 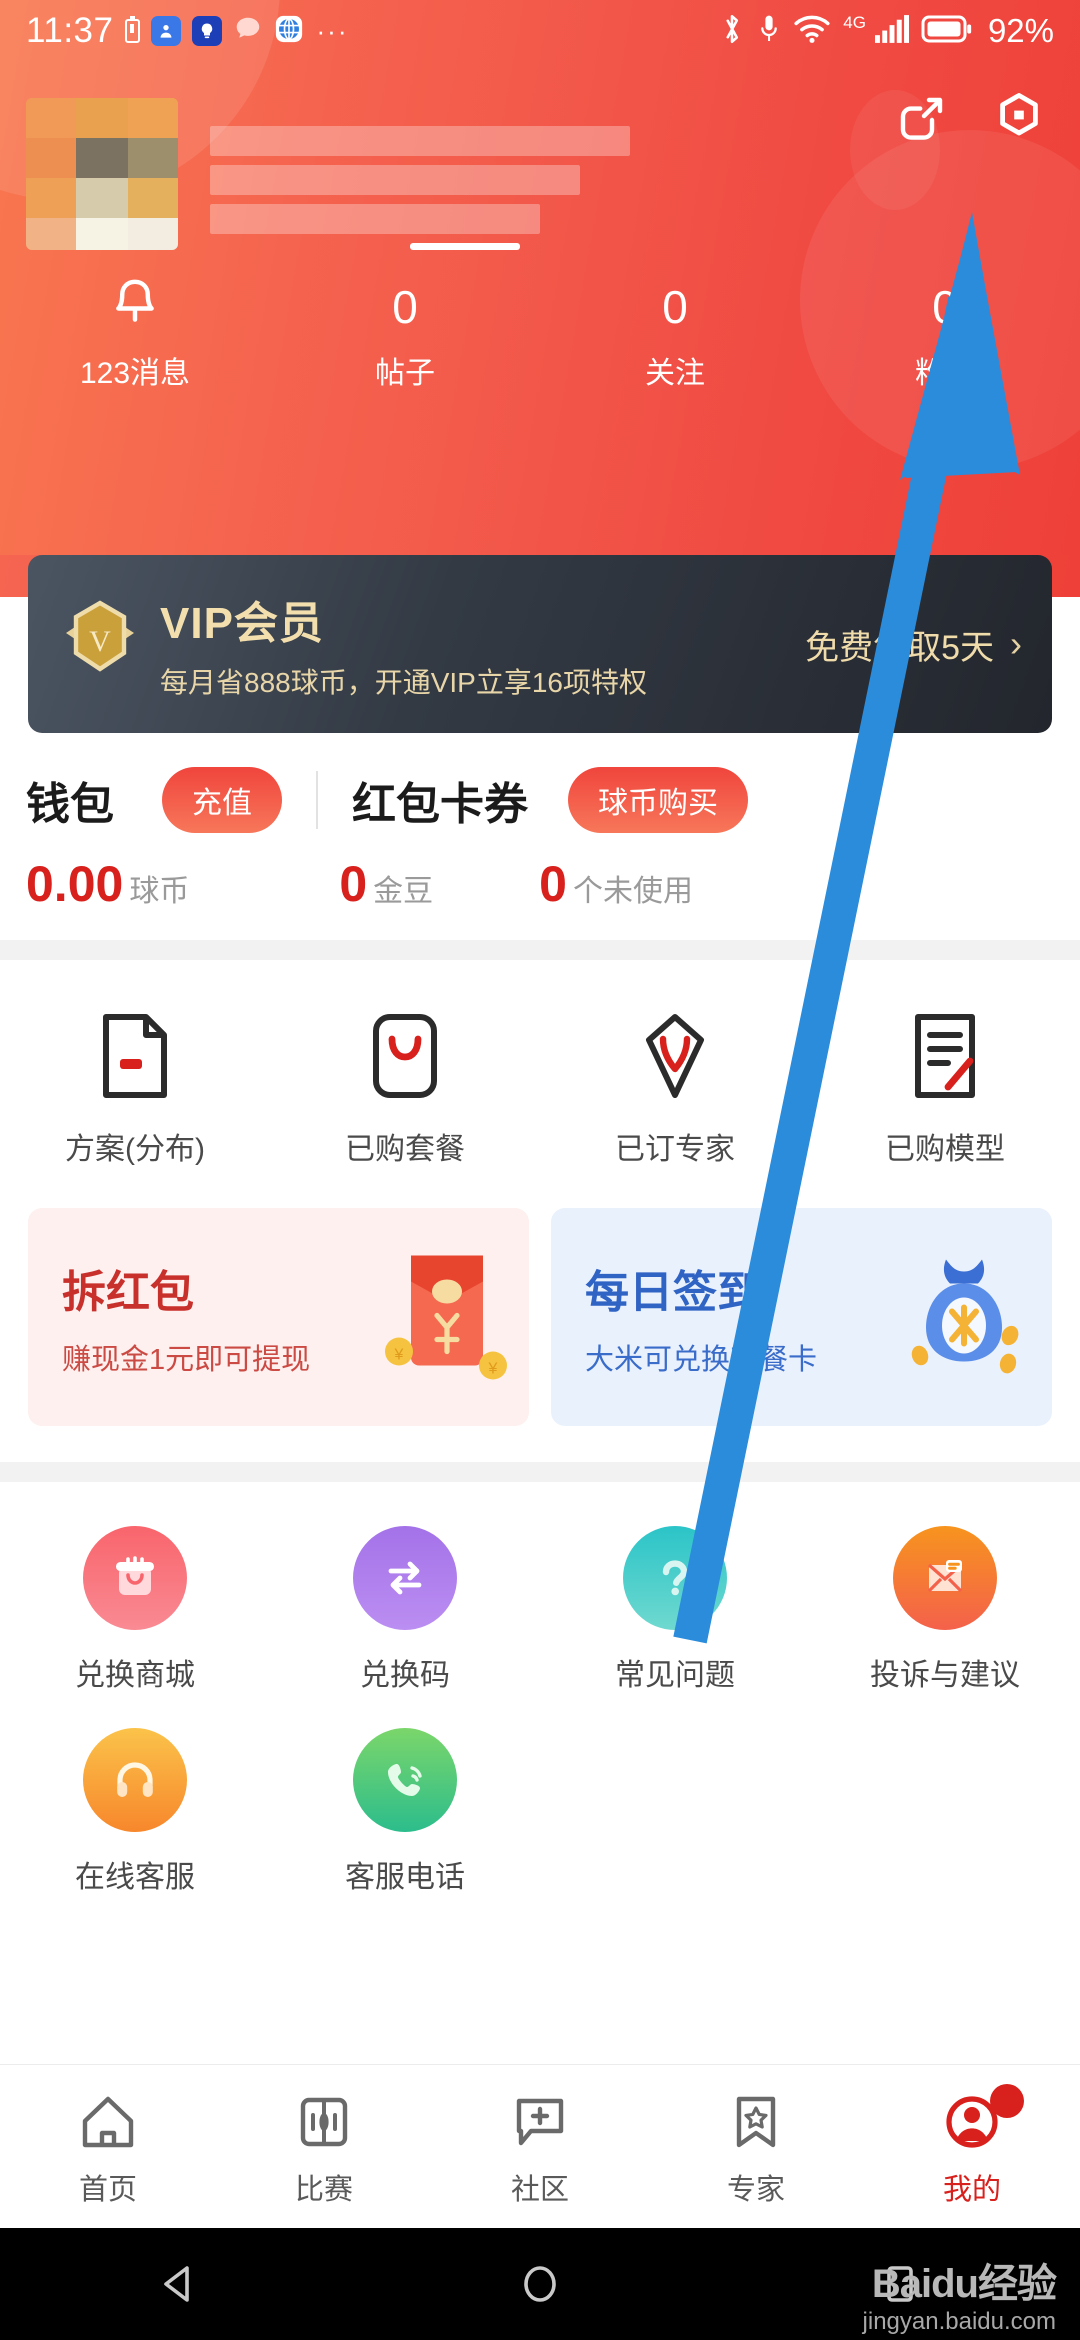 I want to click on quick-item-plans: 方案(分布), so click(x=135, y=1087).